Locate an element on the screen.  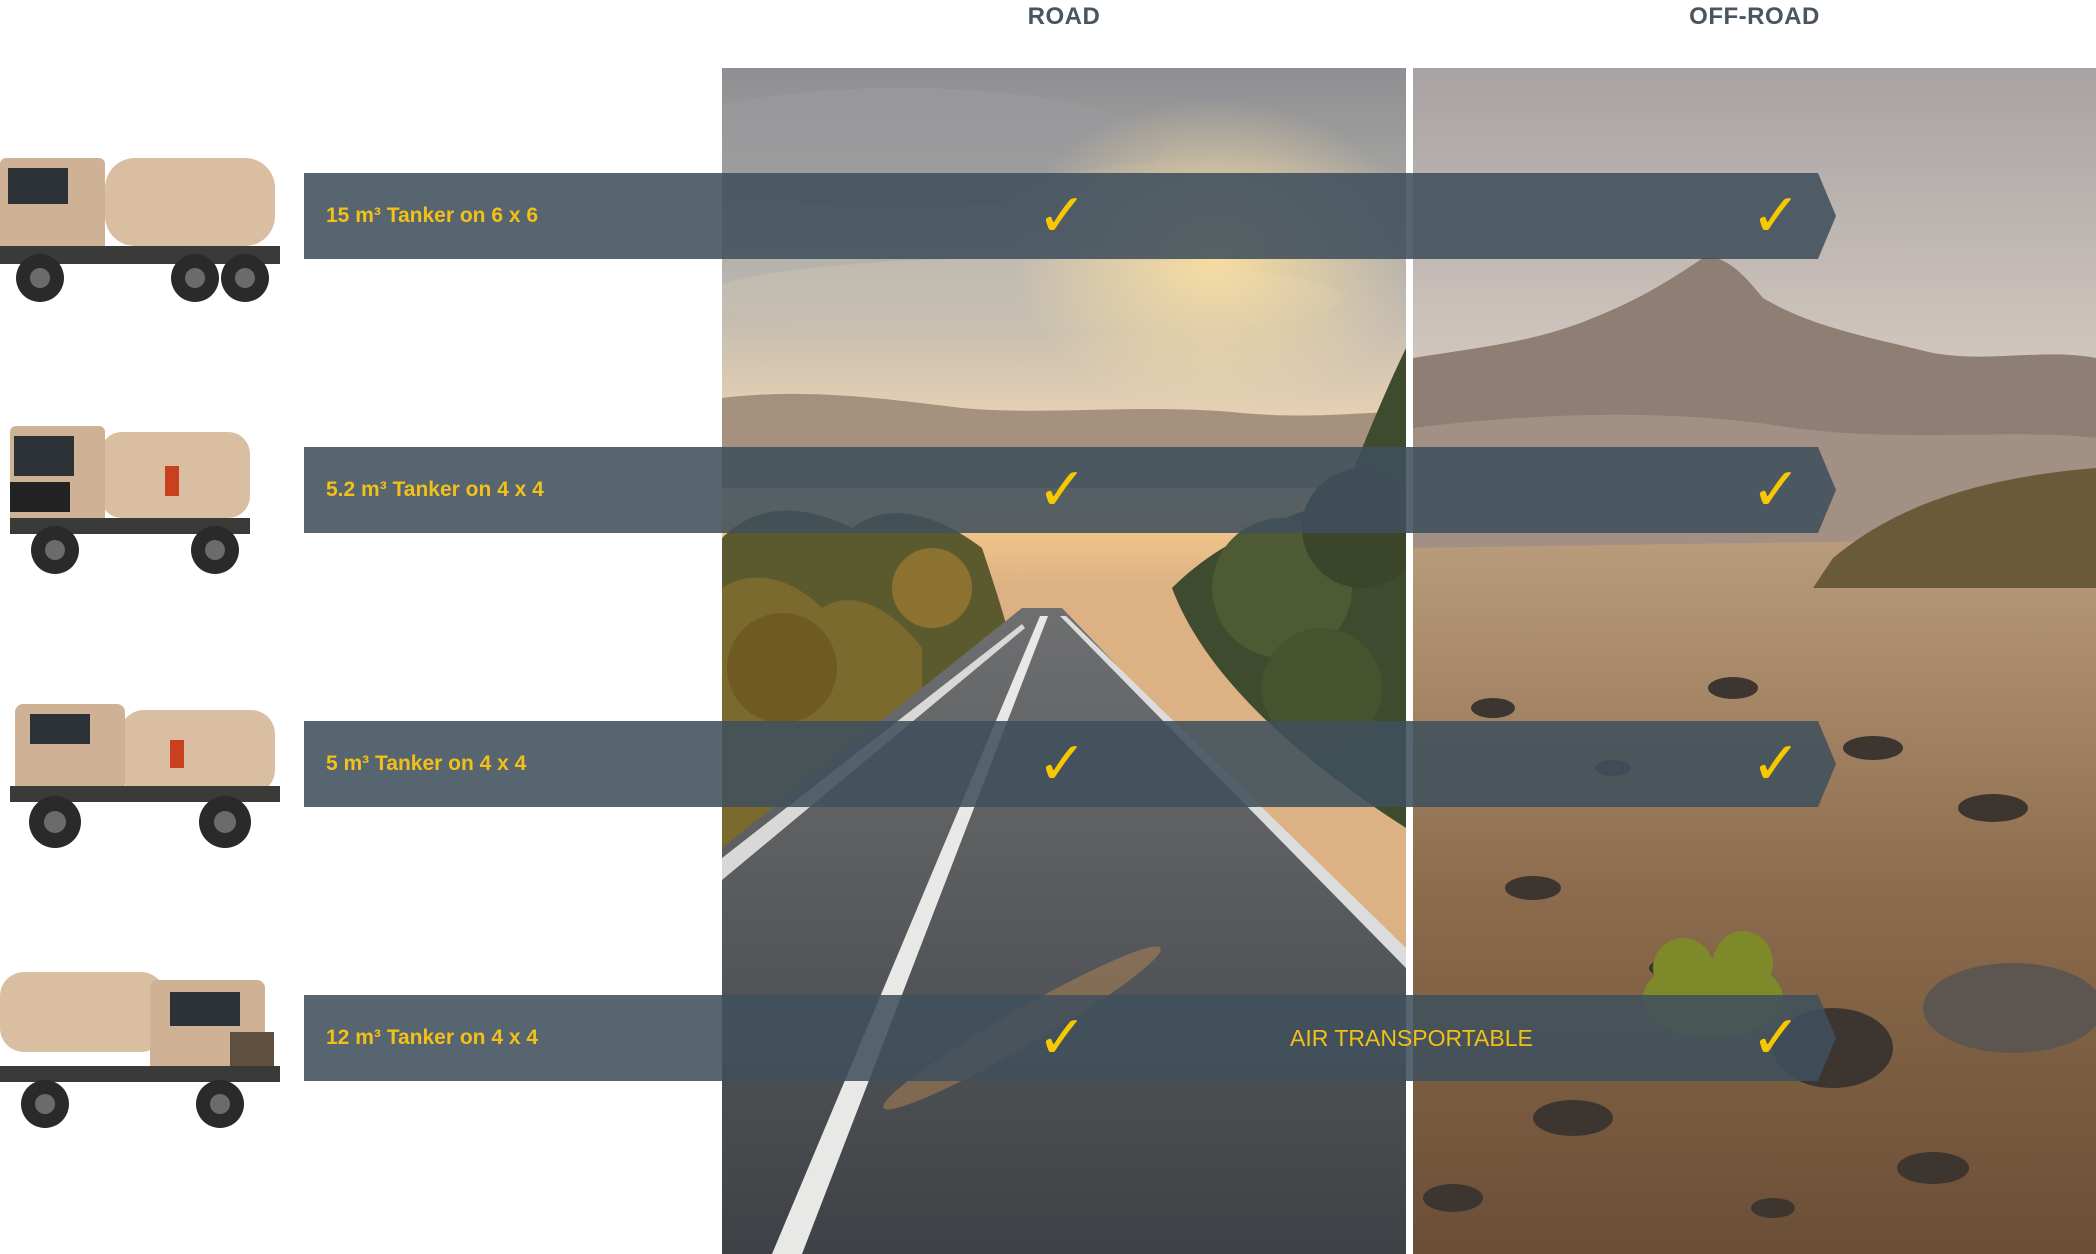
column-header-road: ROAD is located at coordinates (1064, 16).